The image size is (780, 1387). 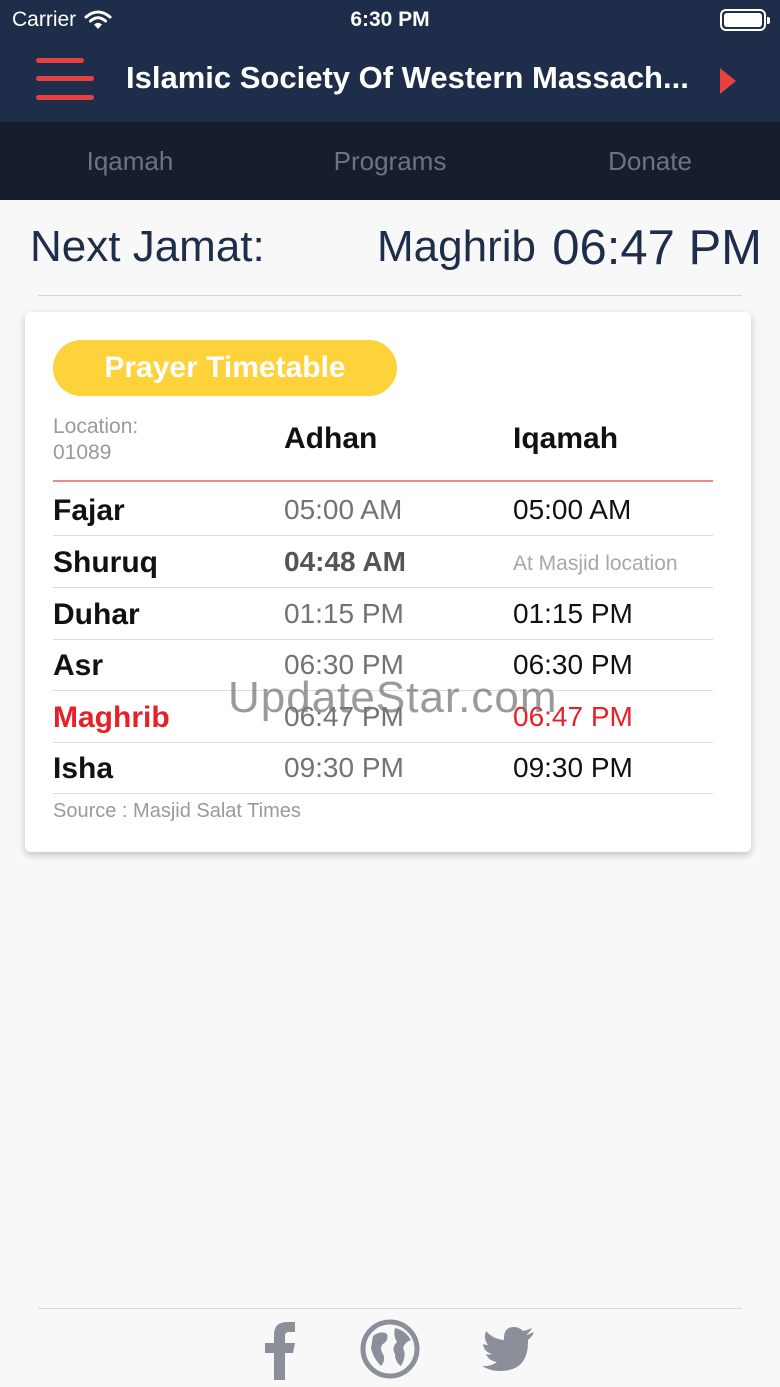 What do you see at coordinates (345, 561) in the screenshot?
I see `adhan-time: 04:48 AM` at bounding box center [345, 561].